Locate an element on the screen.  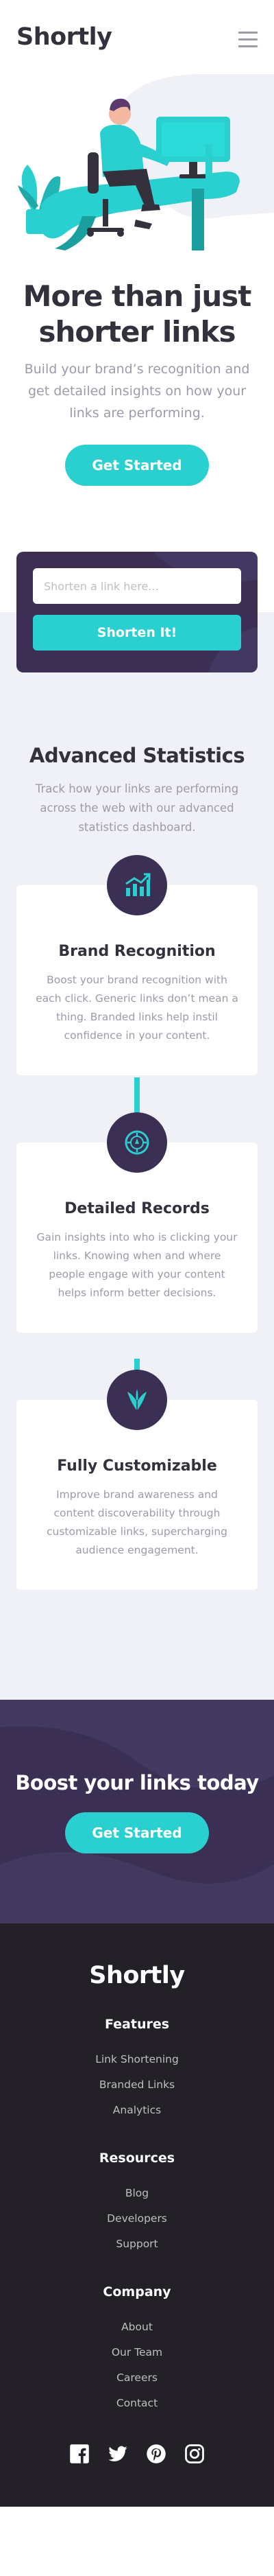
footer-link: Contact is located at coordinates (137, 2403).